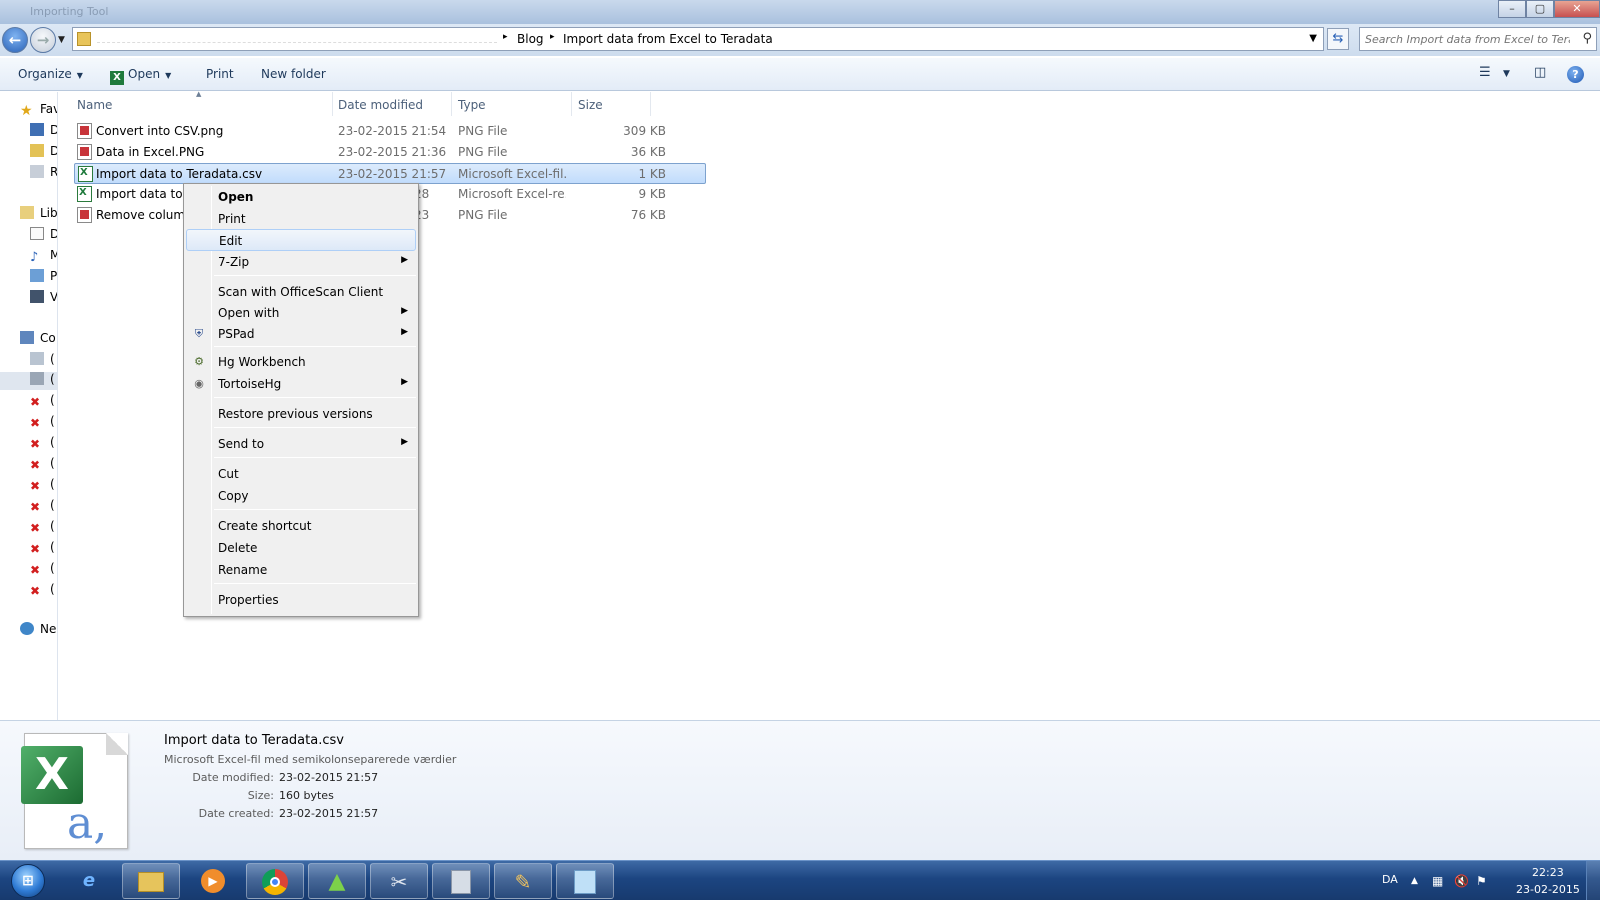 This screenshot has height=900, width=1600. Describe the element at coordinates (168, 75) in the screenshot. I see `chevron-down-icon: ▼` at that location.